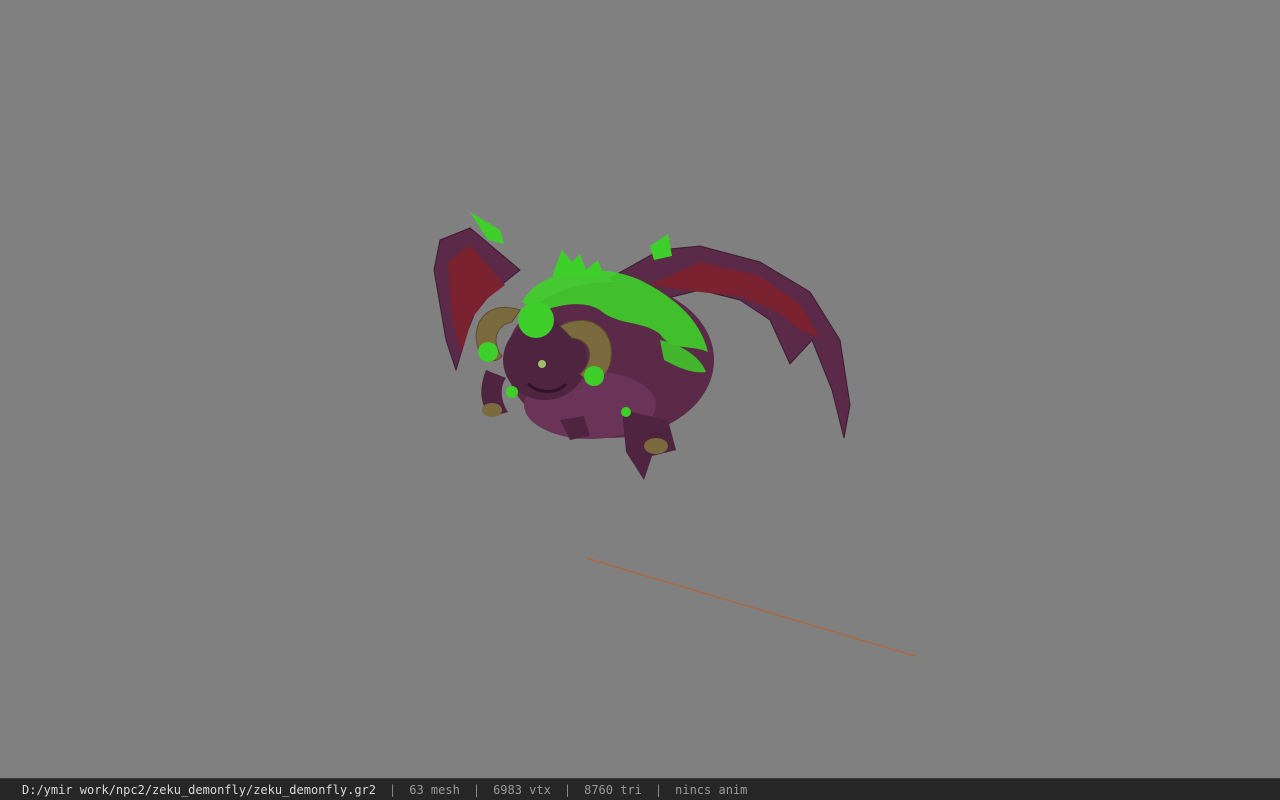 The height and width of the screenshot is (800, 1280). I want to click on right-foot, so click(656, 446).